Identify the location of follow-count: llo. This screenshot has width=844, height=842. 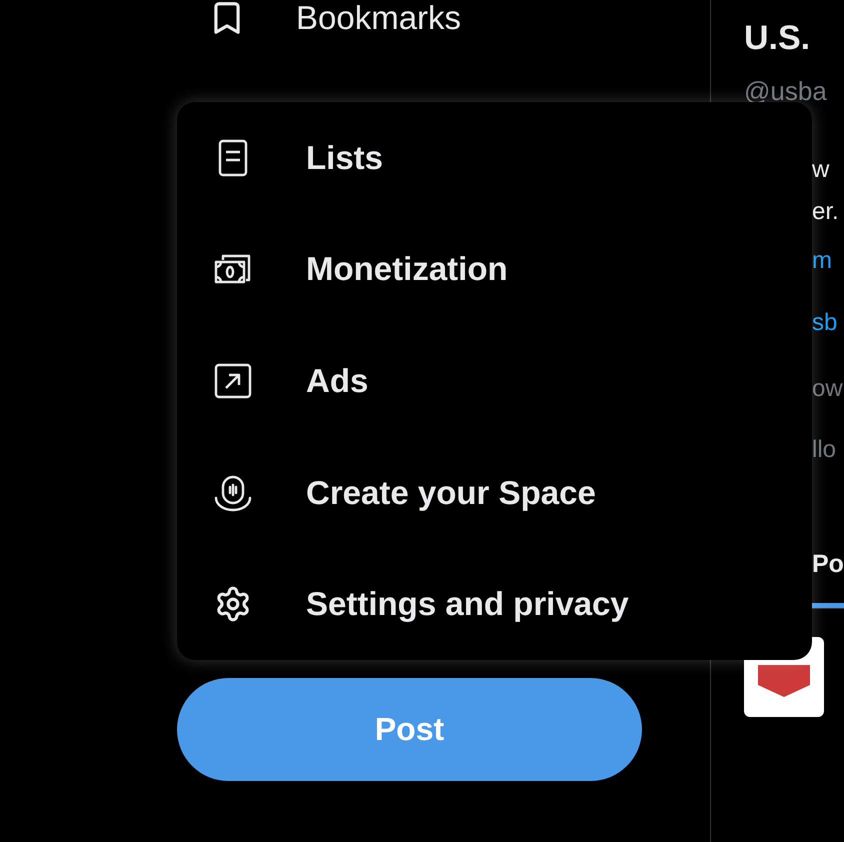
(824, 449).